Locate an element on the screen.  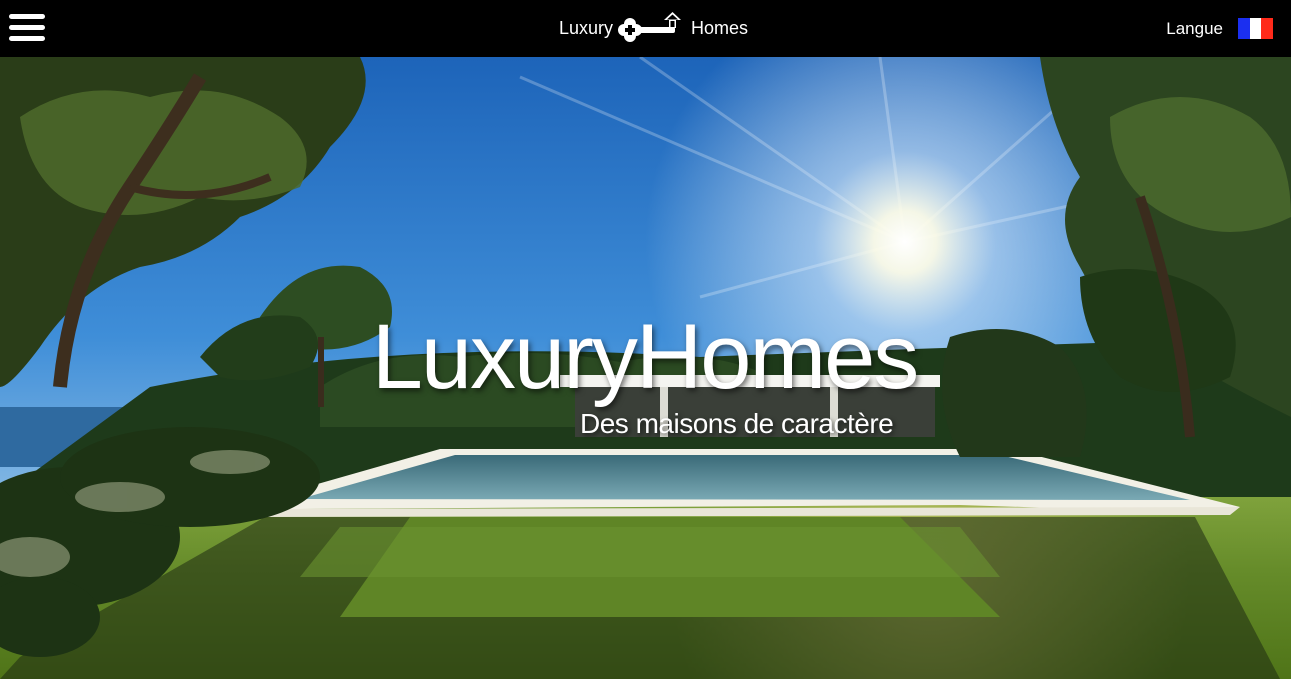
logo-word-left: Luxury is located at coordinates (586, 28).